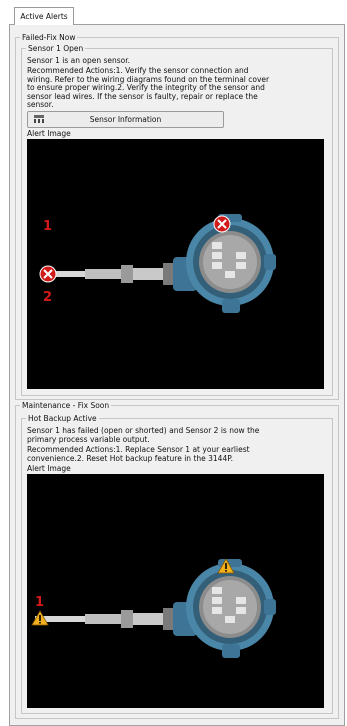 Image resolution: width=347 pixels, height=726 pixels. I want to click on failed-fix-now-legend: Failed-Fix Now, so click(49, 37).